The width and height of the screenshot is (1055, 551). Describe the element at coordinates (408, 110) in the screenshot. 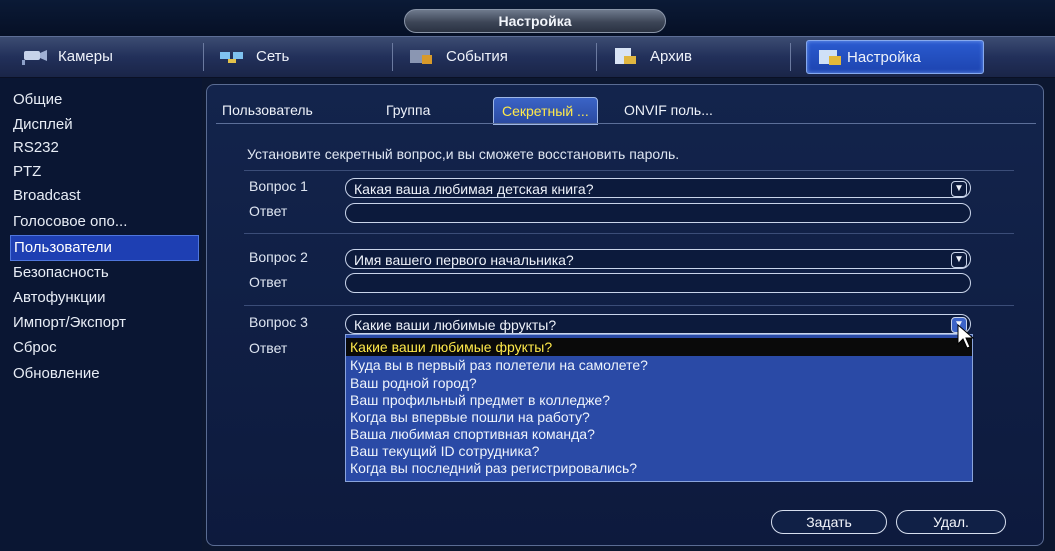

I see `tab-group: Группа` at that location.